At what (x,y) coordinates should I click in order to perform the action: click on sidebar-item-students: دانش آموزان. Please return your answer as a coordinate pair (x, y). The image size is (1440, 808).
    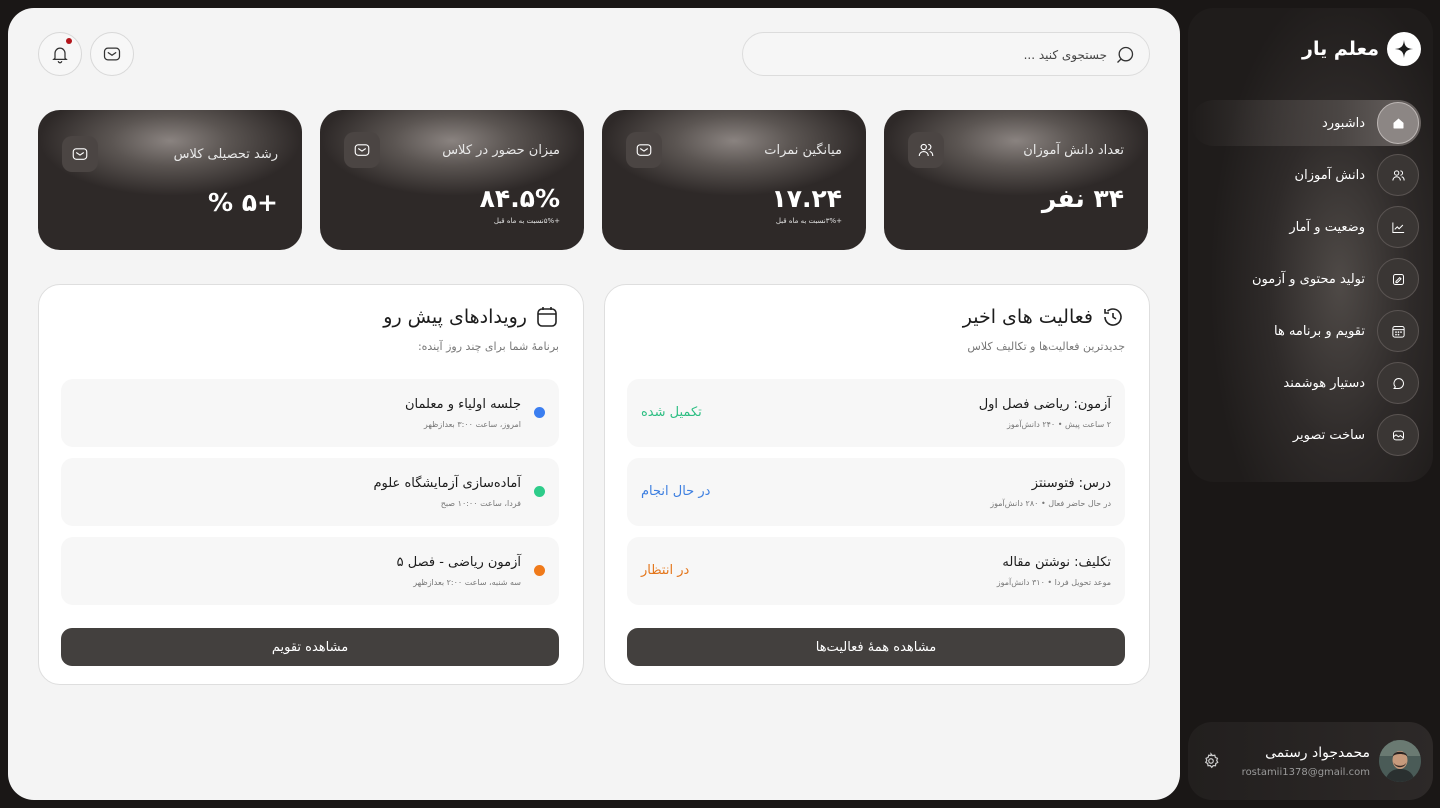
    Looking at the image, I should click on (1306, 175).